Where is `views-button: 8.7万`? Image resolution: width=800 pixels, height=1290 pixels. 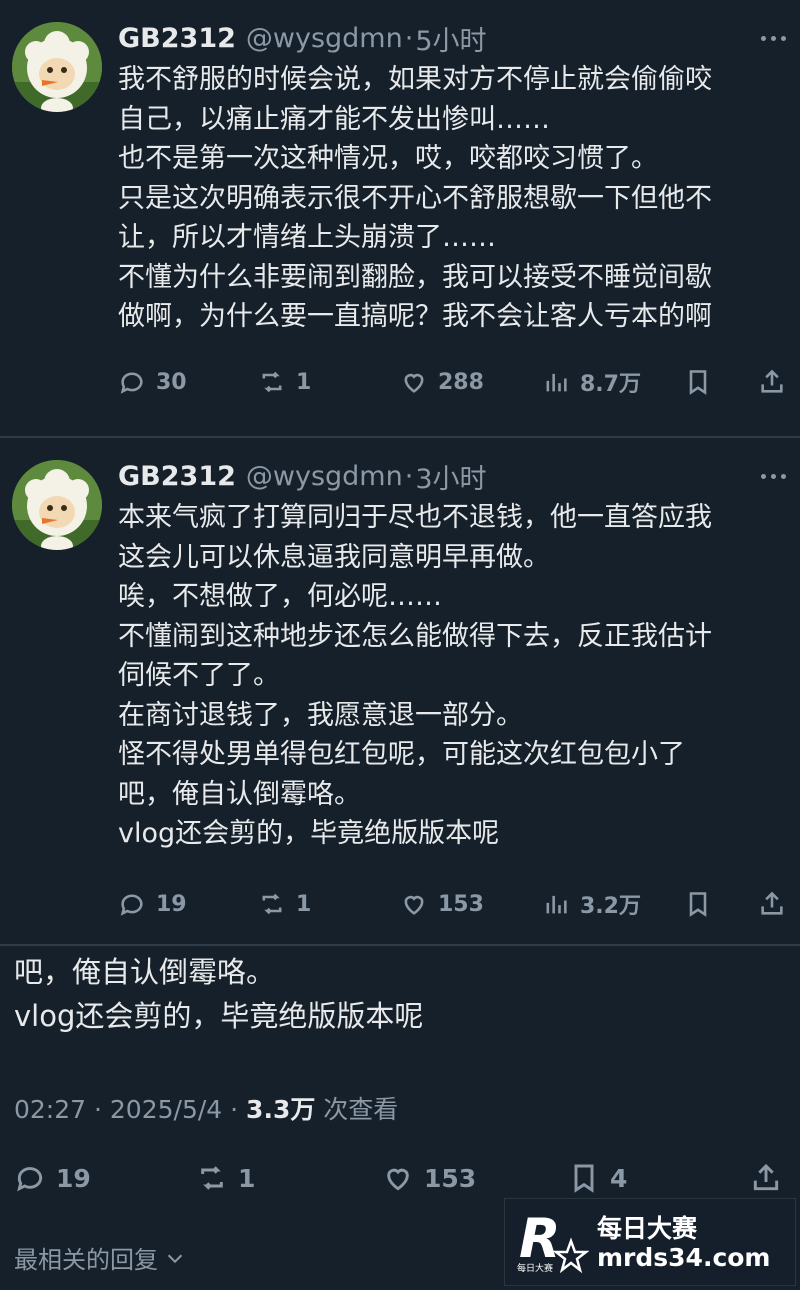 views-button: 8.7万 is located at coordinates (591, 382).